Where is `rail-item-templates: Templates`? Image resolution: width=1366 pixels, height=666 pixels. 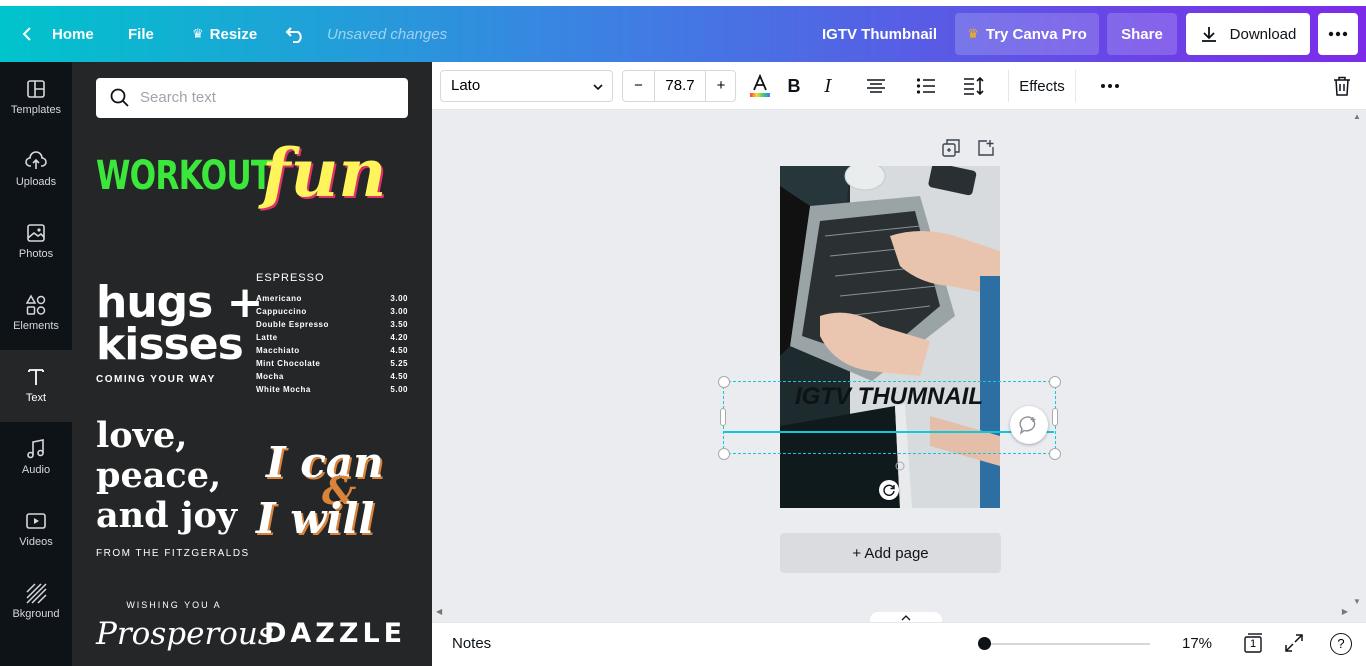
rail-item-templates: Templates is located at coordinates (36, 98).